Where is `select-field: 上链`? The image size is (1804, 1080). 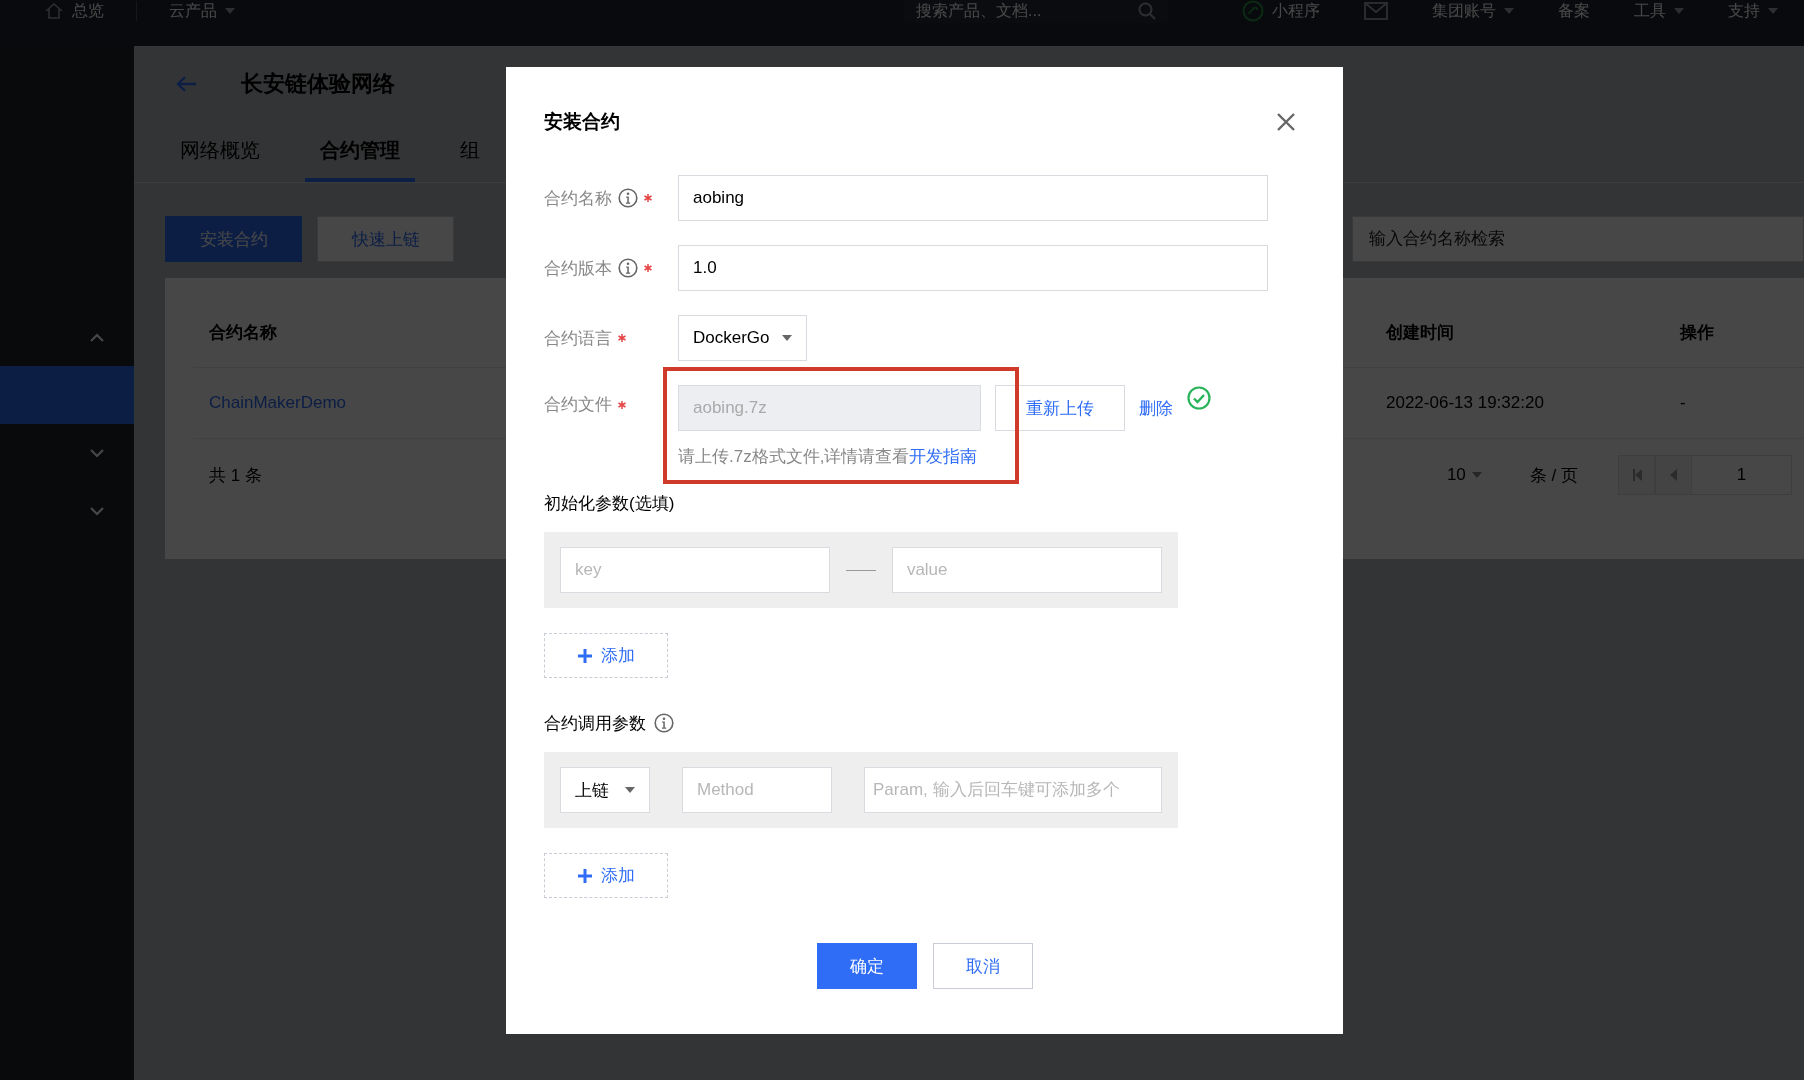
select-field: 上链 is located at coordinates (605, 790).